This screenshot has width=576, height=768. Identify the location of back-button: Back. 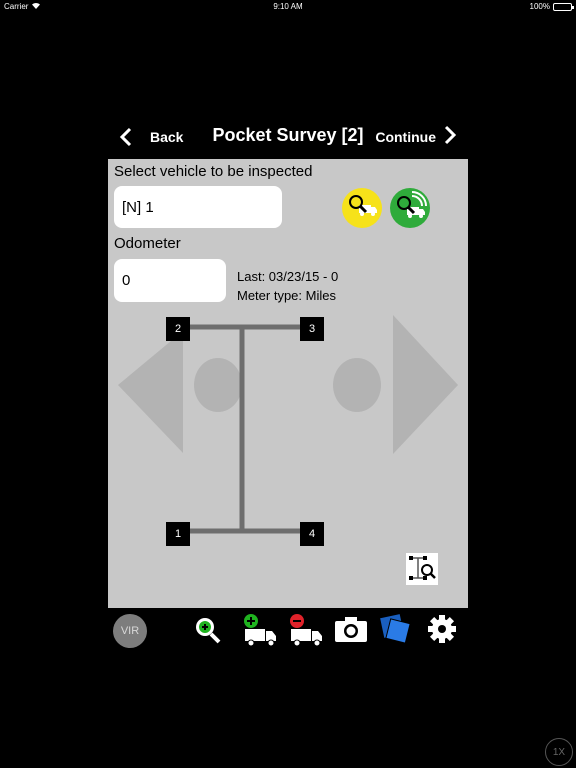
(149, 137).